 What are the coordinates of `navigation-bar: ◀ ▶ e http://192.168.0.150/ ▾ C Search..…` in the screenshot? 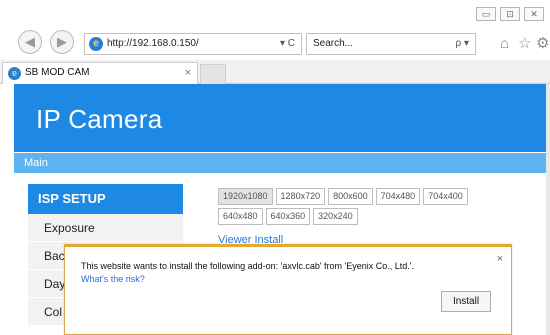 It's located at (275, 44).